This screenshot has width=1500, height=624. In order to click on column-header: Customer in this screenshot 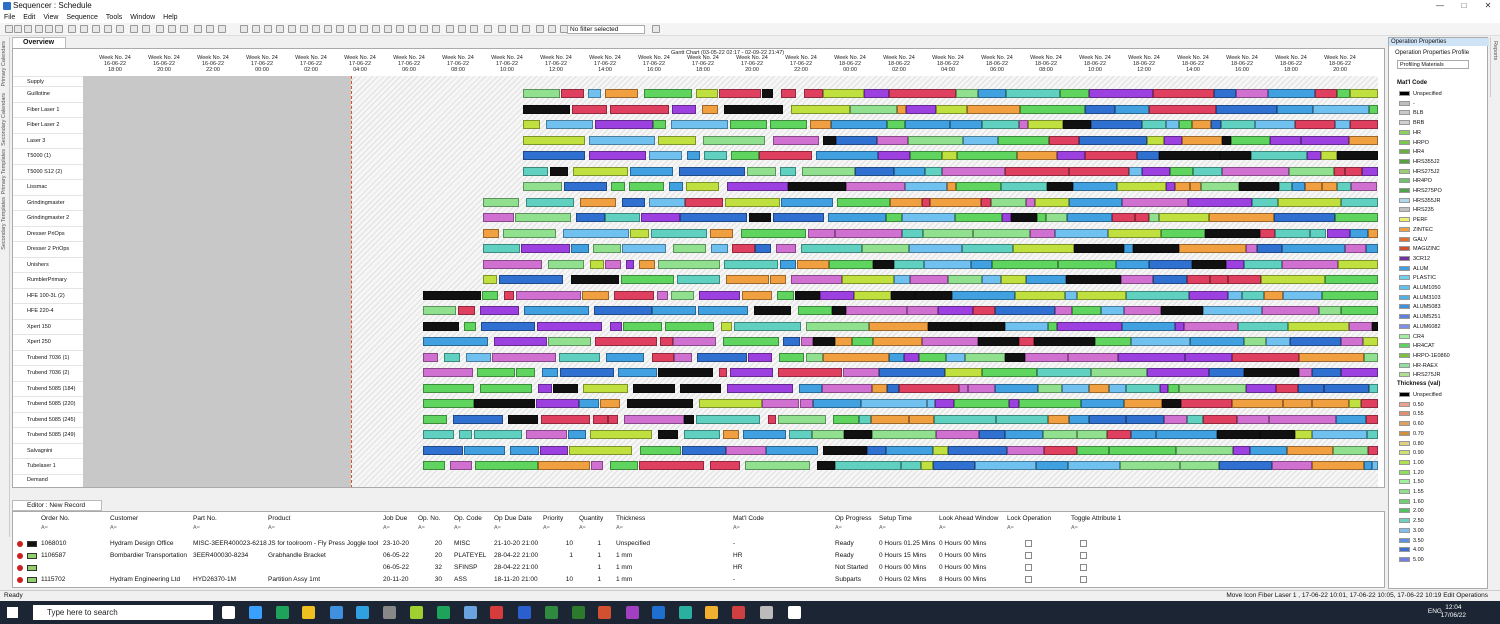, I will do `click(124, 518)`.